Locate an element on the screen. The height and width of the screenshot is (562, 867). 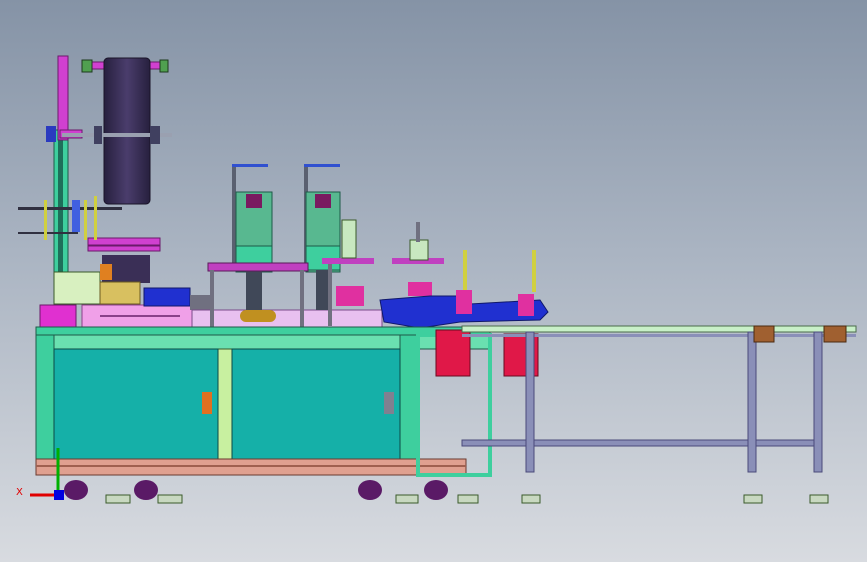
welding-table-top is located at coordinates (258, 267).